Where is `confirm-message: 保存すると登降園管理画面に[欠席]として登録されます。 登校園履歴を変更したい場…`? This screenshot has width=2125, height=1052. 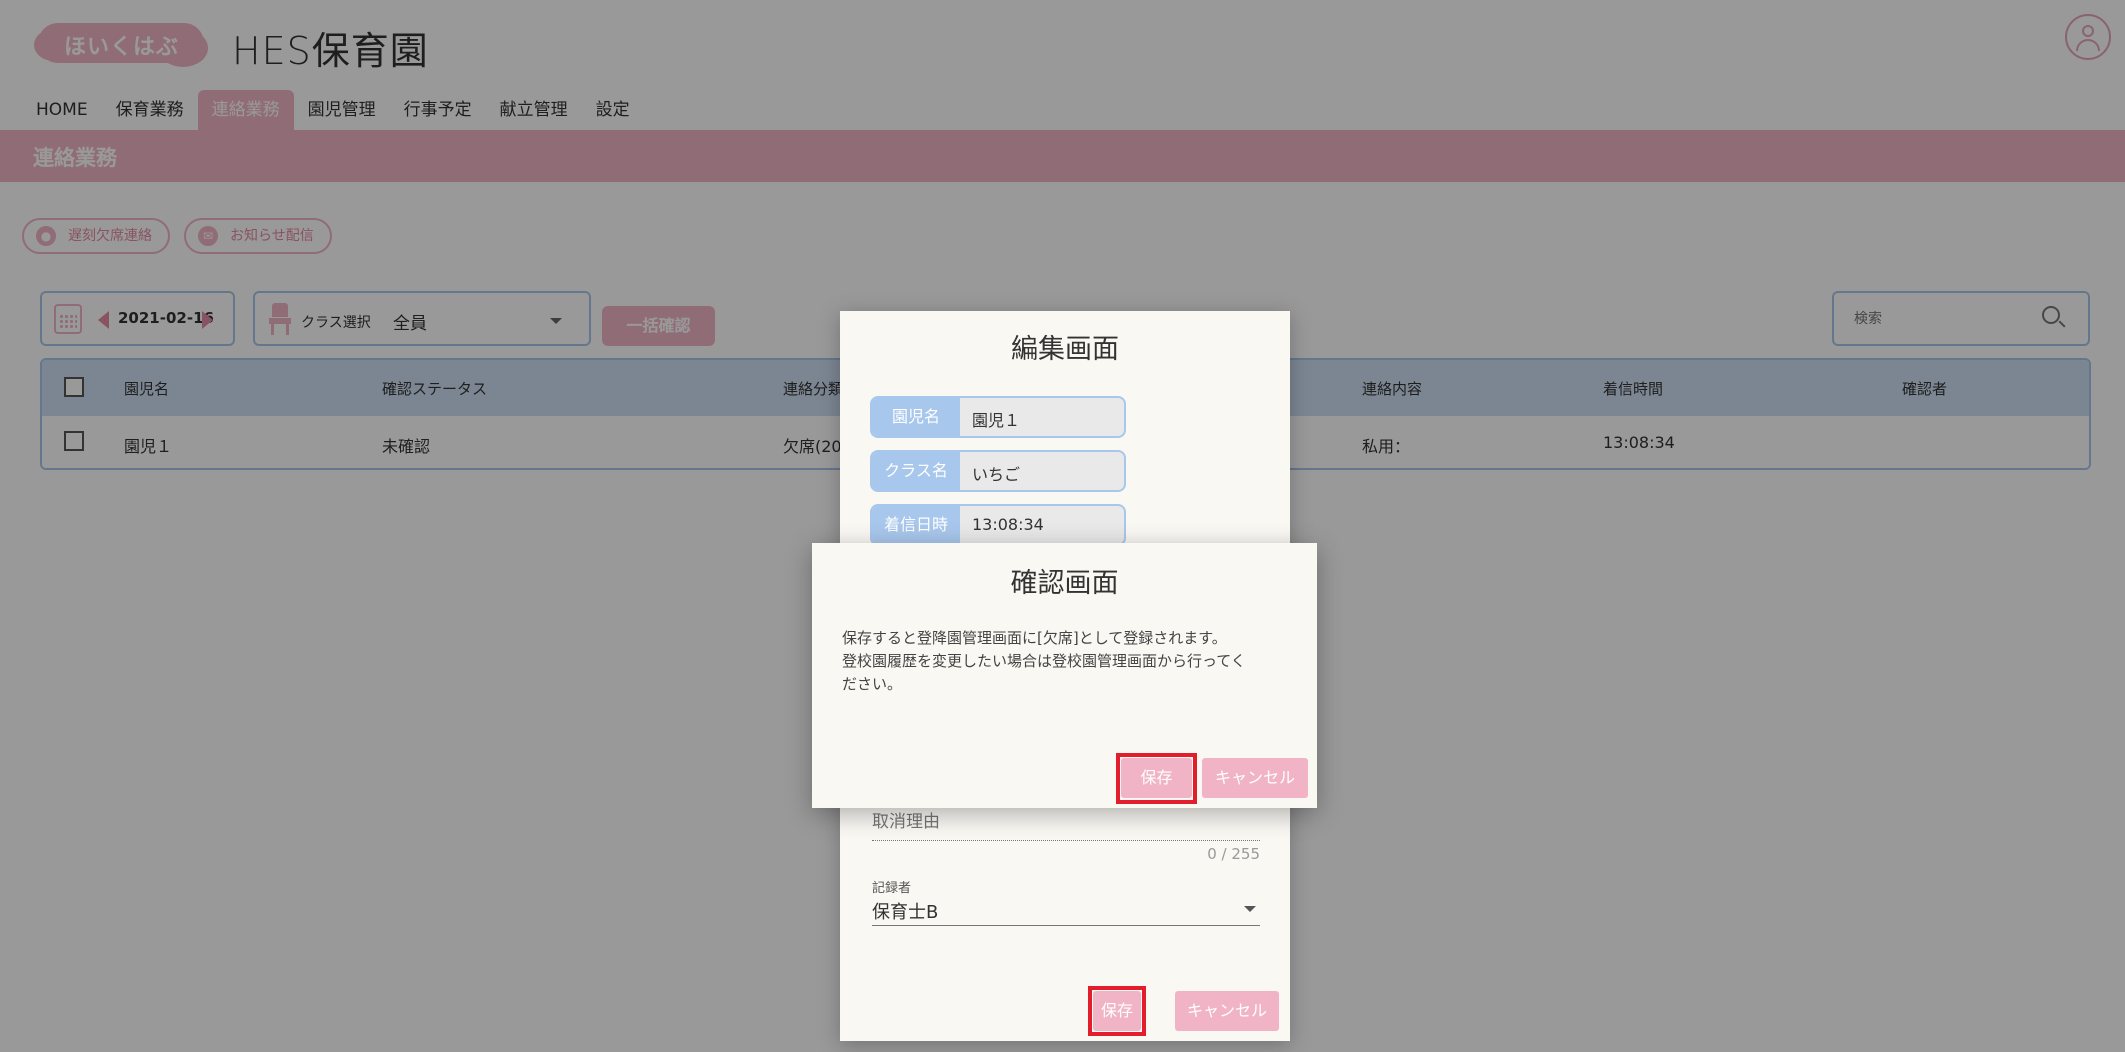
confirm-message: 保存すると登降園管理画面に[欠席]として登録されます。 登校園履歴を変更したい場… is located at coordinates (1044, 661).